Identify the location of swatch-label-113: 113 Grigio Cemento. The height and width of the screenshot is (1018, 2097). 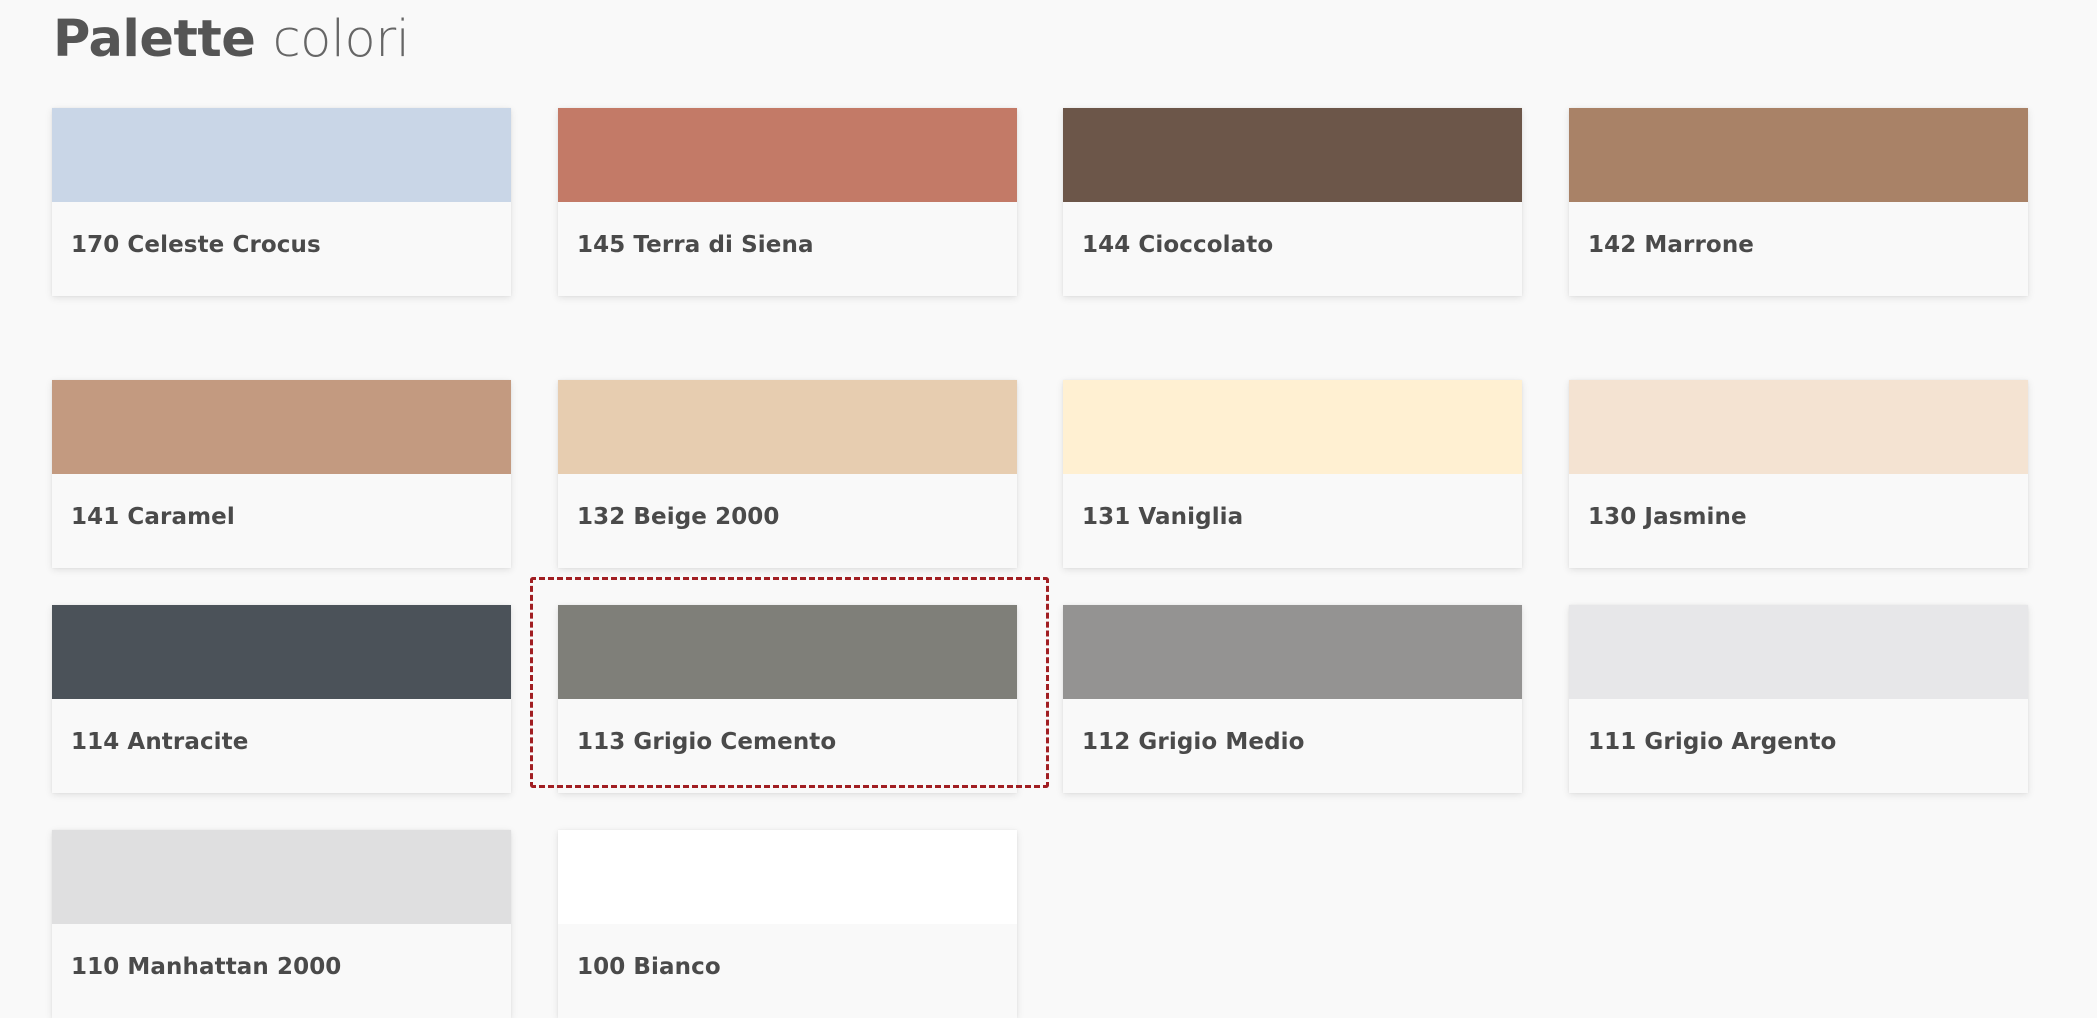
(707, 742).